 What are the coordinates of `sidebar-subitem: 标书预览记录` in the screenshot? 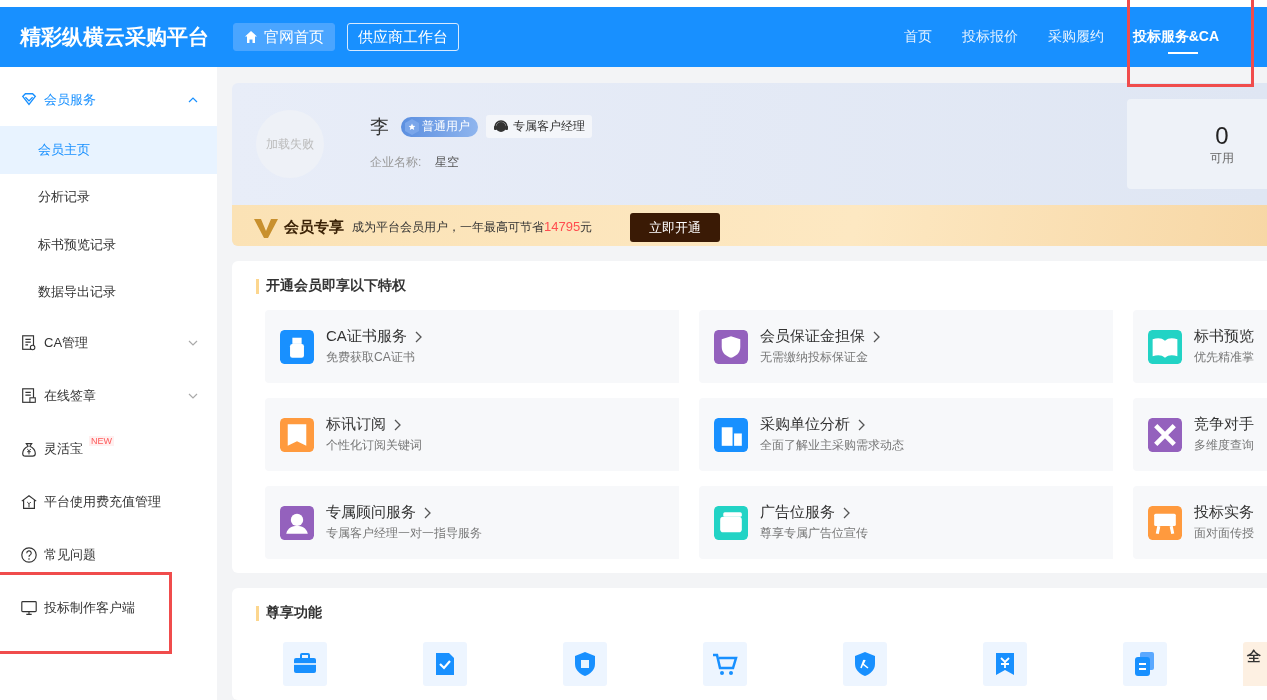 It's located at (108, 245).